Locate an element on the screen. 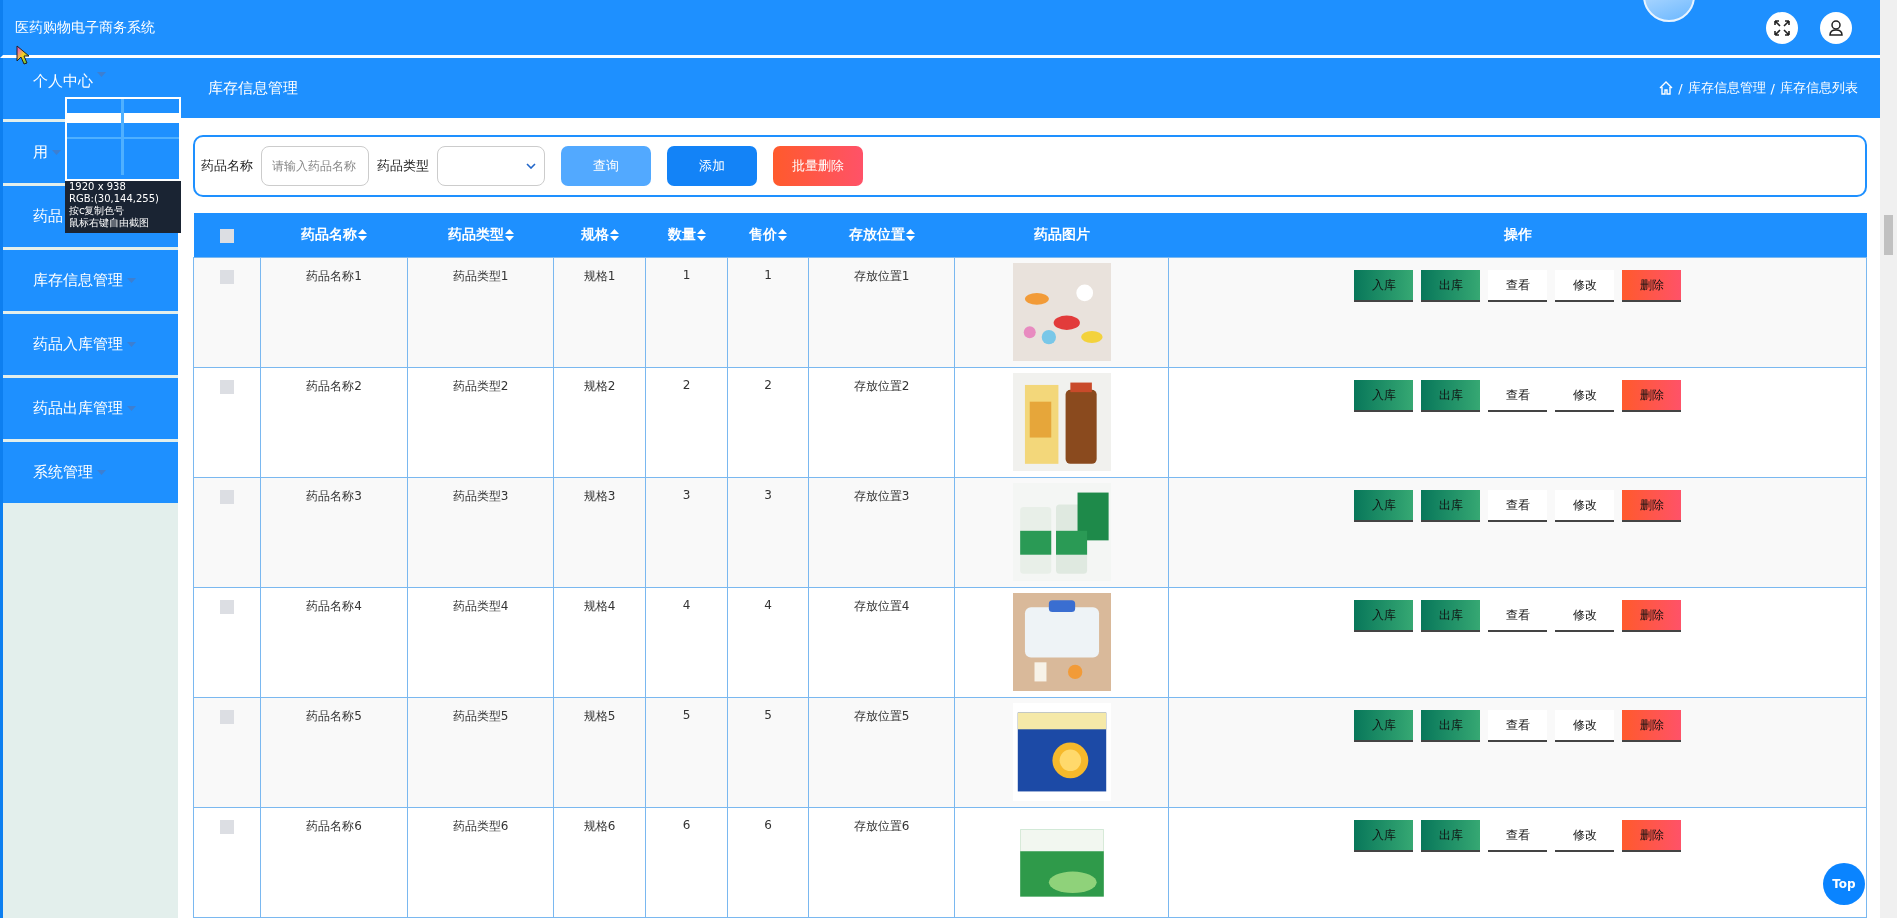 Image resolution: width=1897 pixels, height=918 pixels. table-cell: 规格3 is located at coordinates (599, 496).